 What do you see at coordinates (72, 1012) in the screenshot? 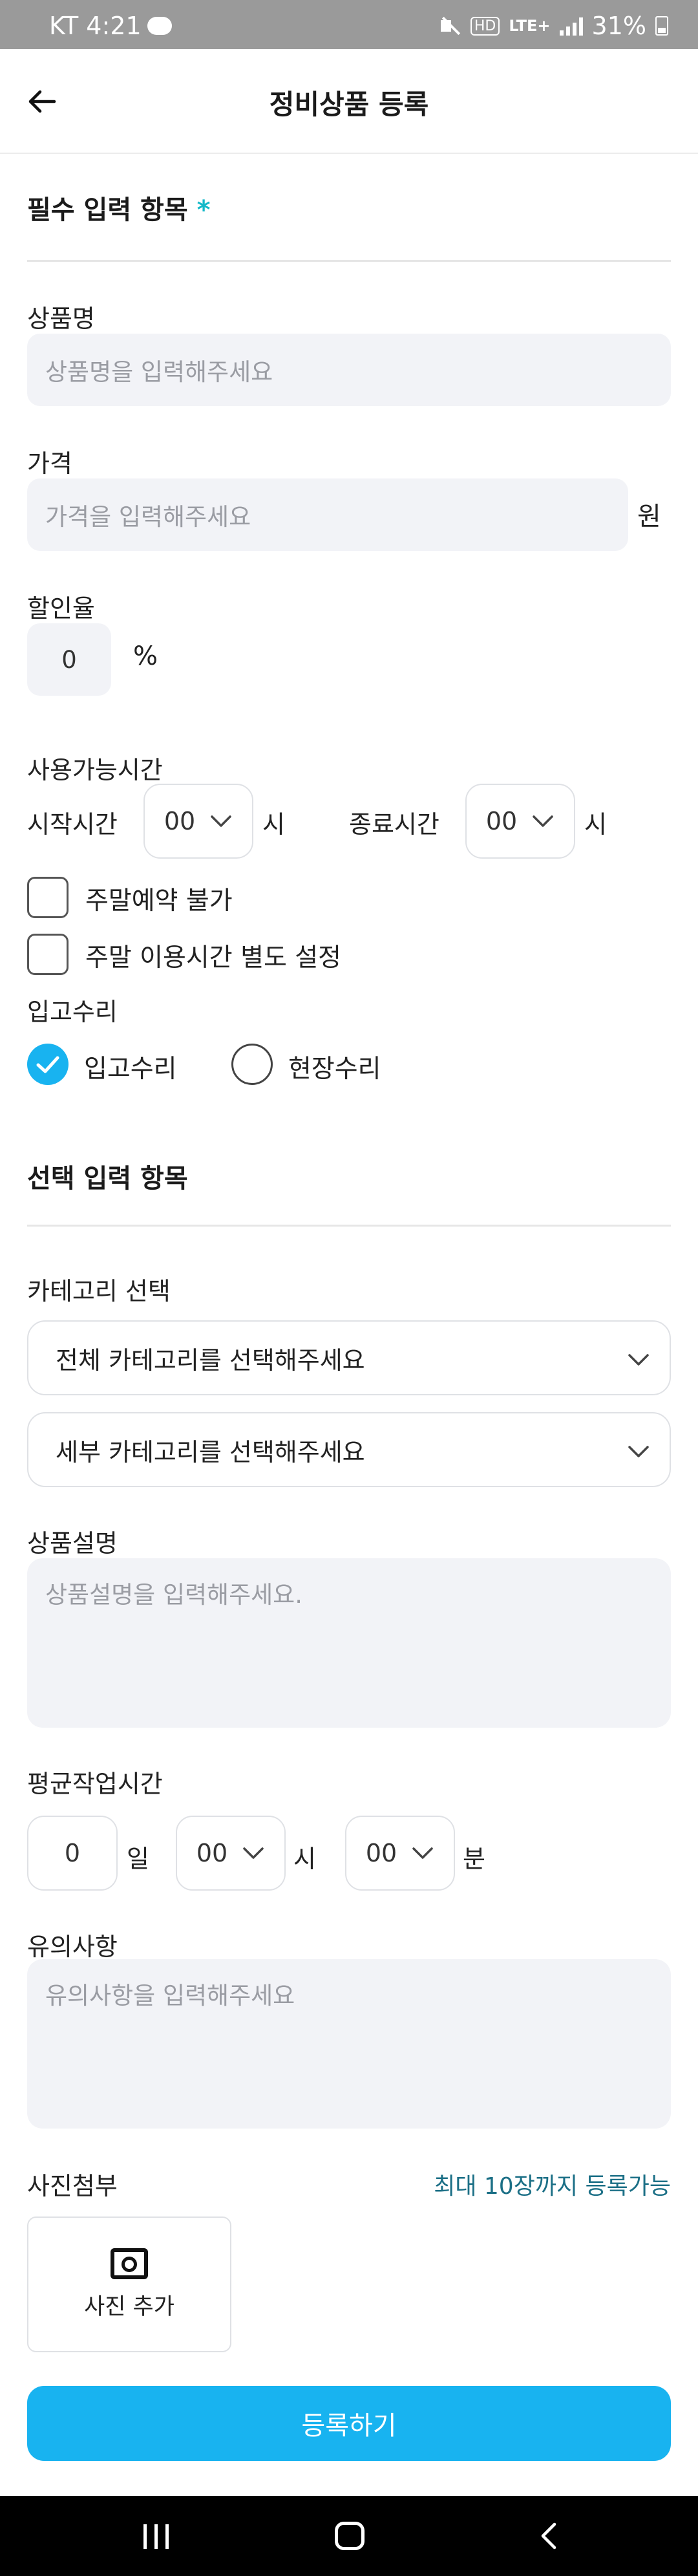
I see `repair-type-label: 입고수리` at bounding box center [72, 1012].